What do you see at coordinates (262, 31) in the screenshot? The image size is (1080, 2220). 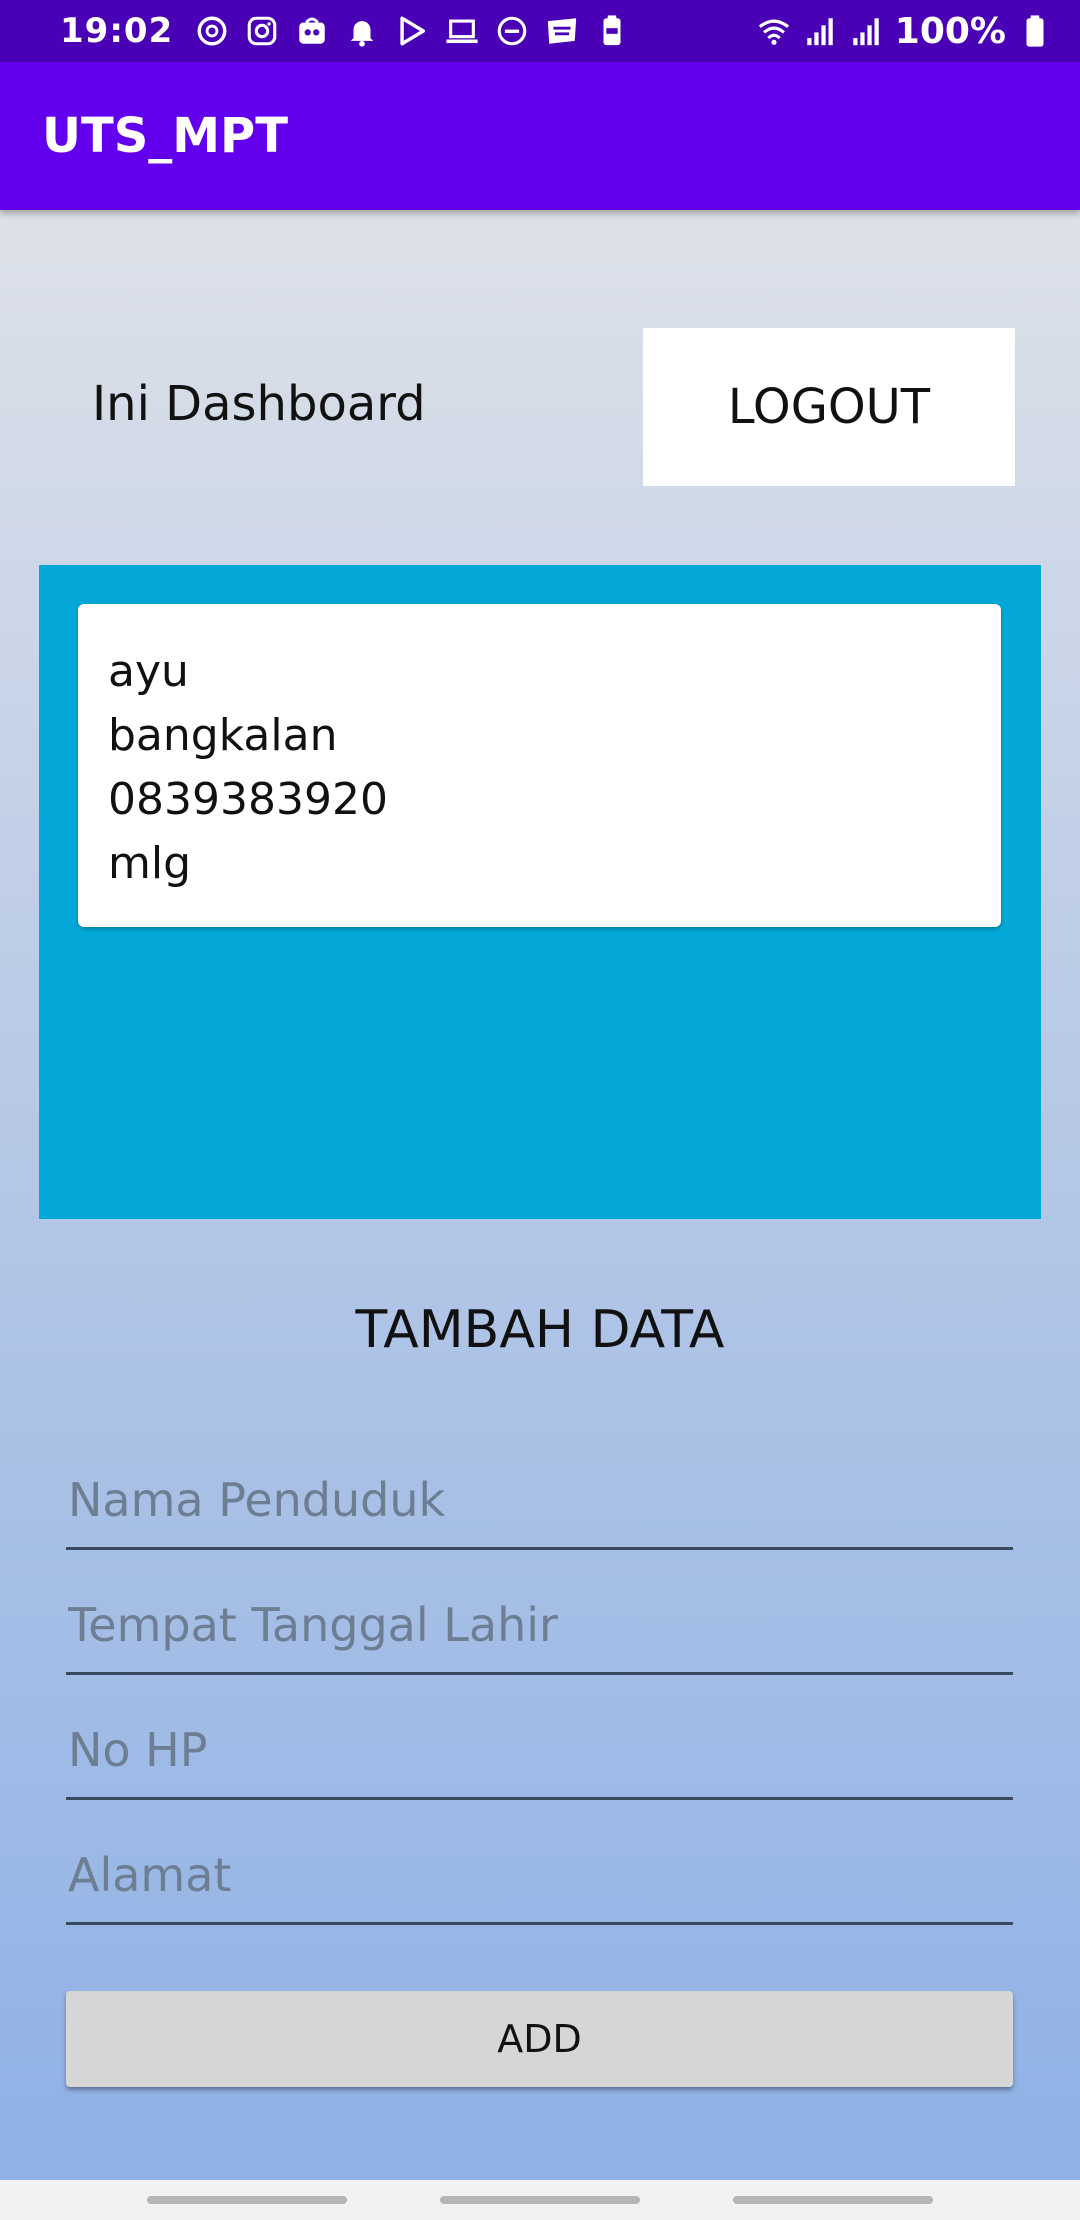 I see `instagram-icon` at bounding box center [262, 31].